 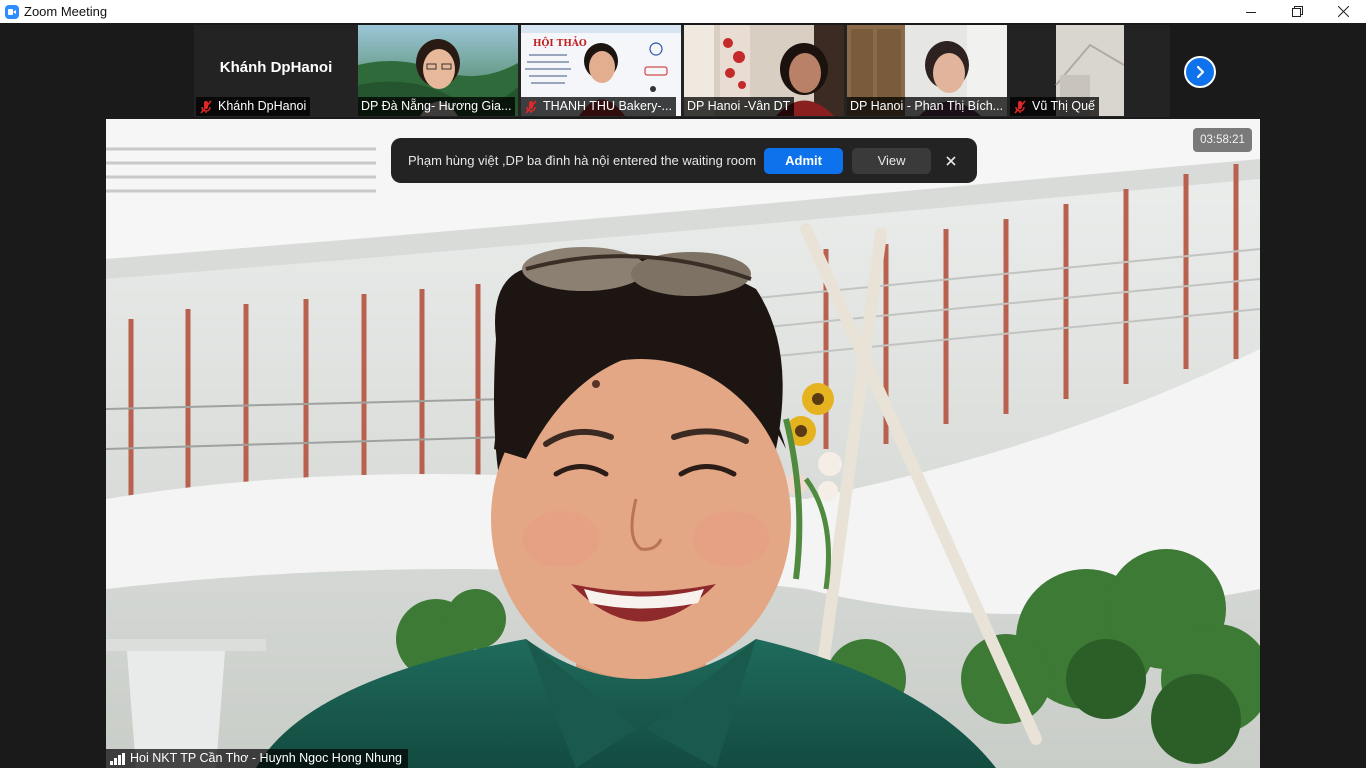 I want to click on slide-title: HỘI THẢO, so click(x=560, y=44).